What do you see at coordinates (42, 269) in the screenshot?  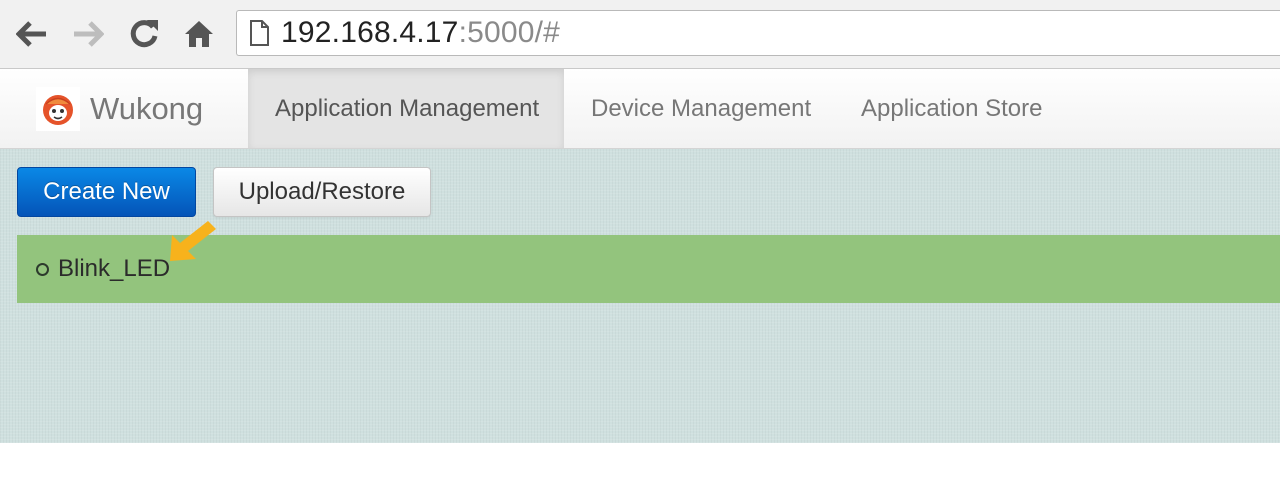 I see `bullet-icon` at bounding box center [42, 269].